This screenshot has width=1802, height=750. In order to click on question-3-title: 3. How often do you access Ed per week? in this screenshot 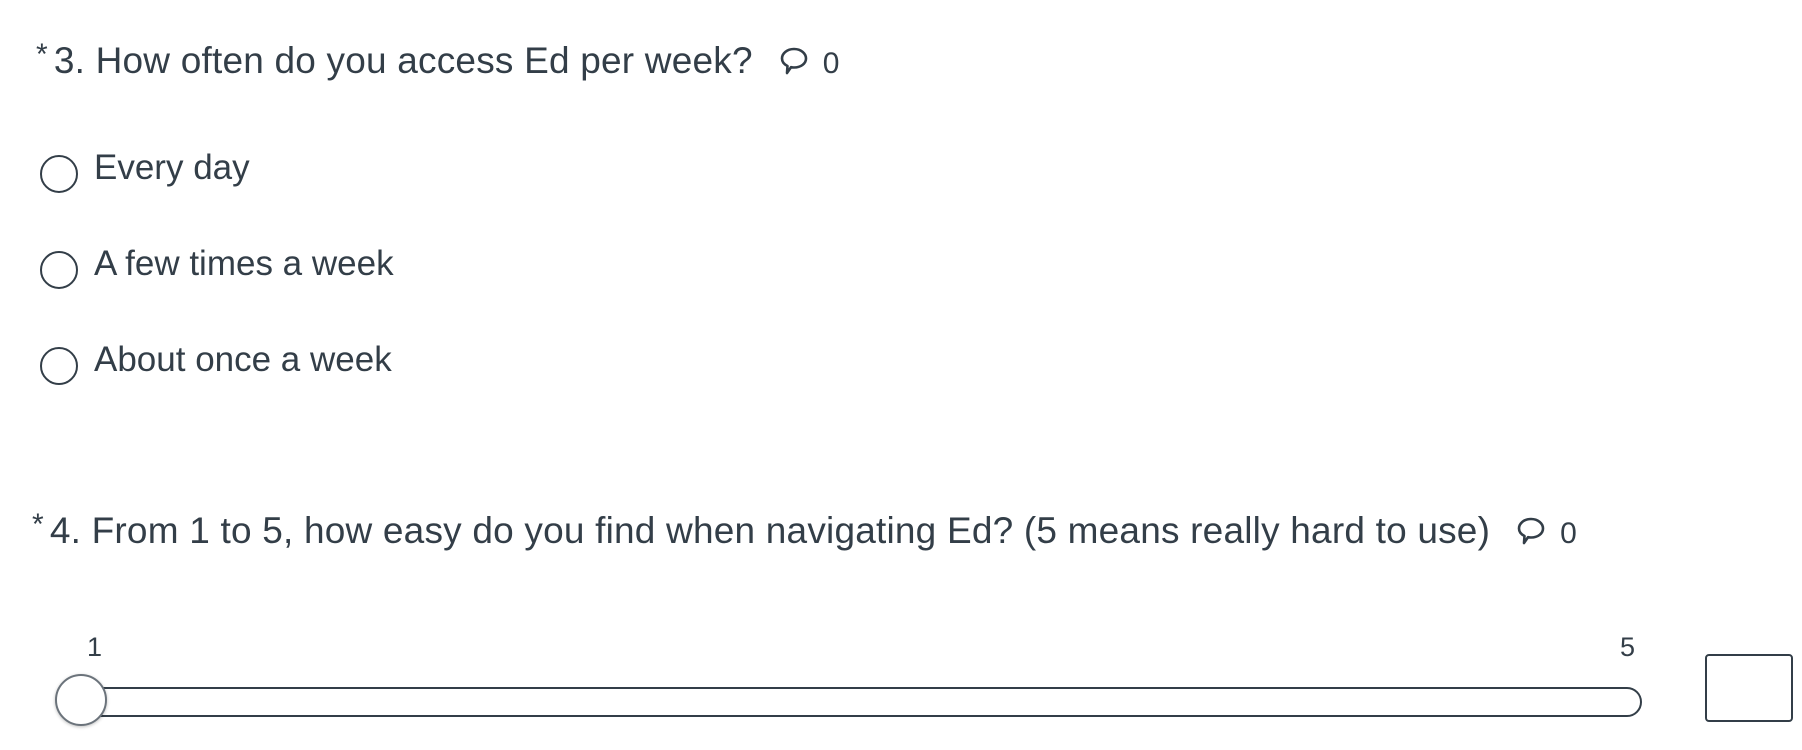, I will do `click(403, 60)`.